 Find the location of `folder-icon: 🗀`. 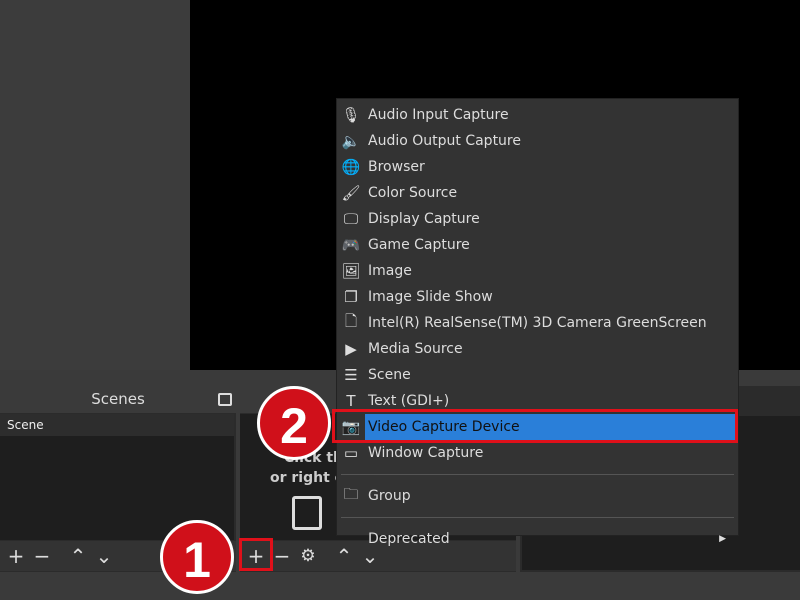

folder-icon: 🗀 is located at coordinates (351, 493).